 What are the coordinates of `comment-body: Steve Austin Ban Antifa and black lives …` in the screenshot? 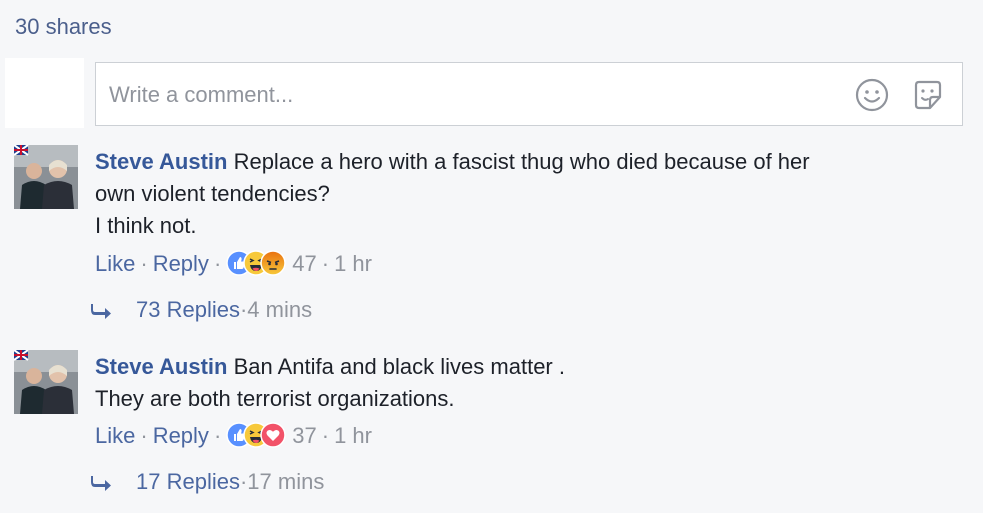 It's located at (525, 383).